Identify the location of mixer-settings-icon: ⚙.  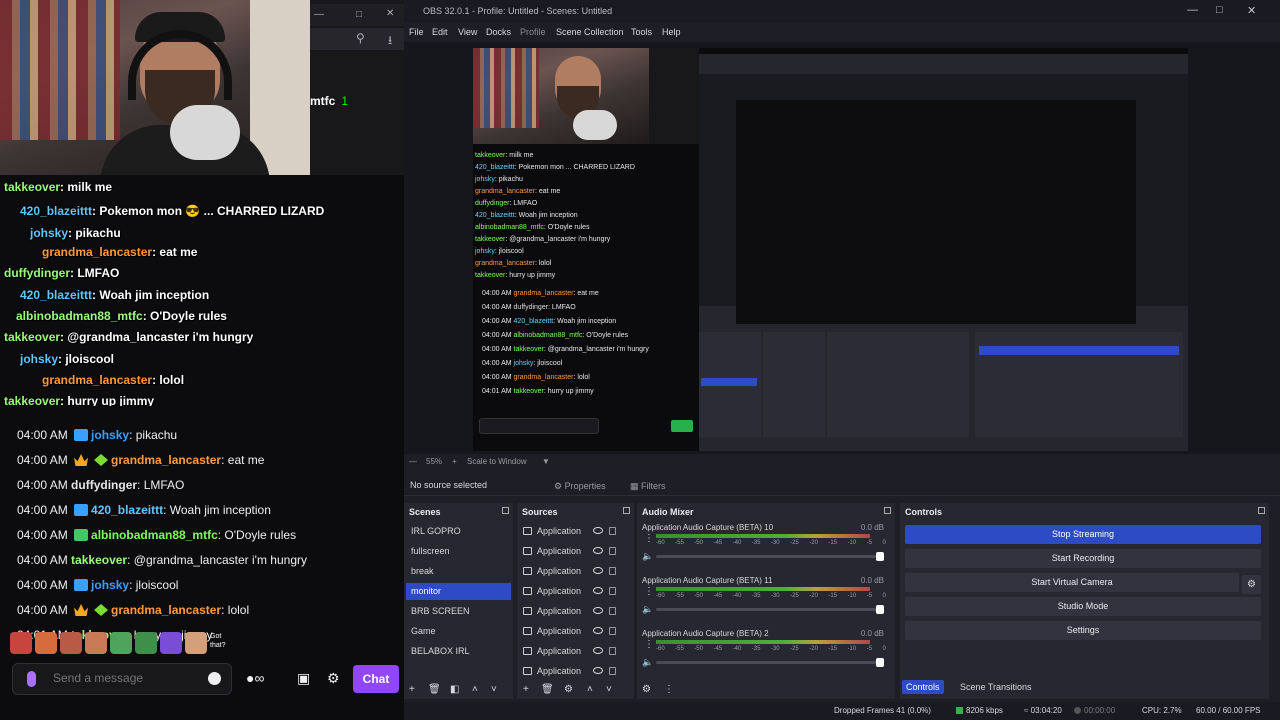
(646, 689).